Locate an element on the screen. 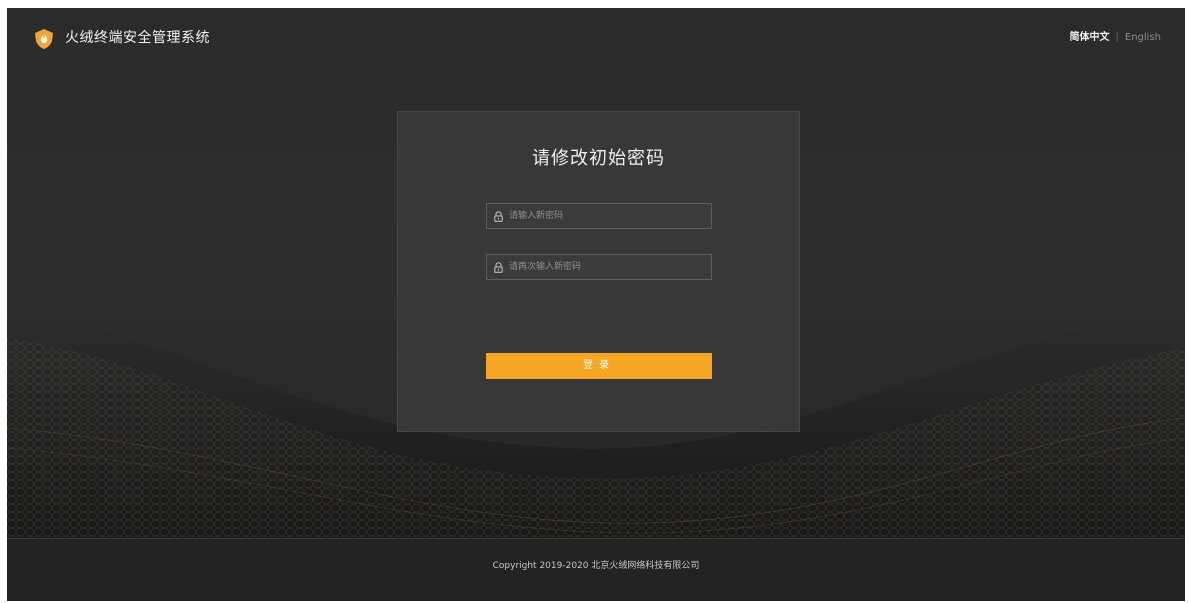 Image resolution: width=1189 pixels, height=603 pixels. form-title: 请修改初始密码 is located at coordinates (598, 158).